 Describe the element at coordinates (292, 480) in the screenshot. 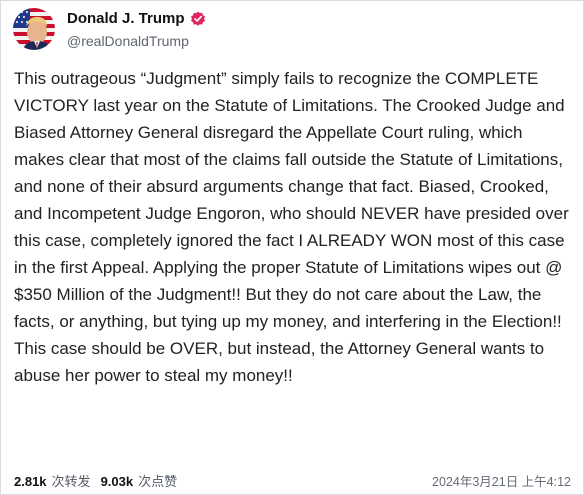

I see `post-footer: 2.81k 次转发 9.03k 次点赞 2024年3月21日 上午4:12` at that location.